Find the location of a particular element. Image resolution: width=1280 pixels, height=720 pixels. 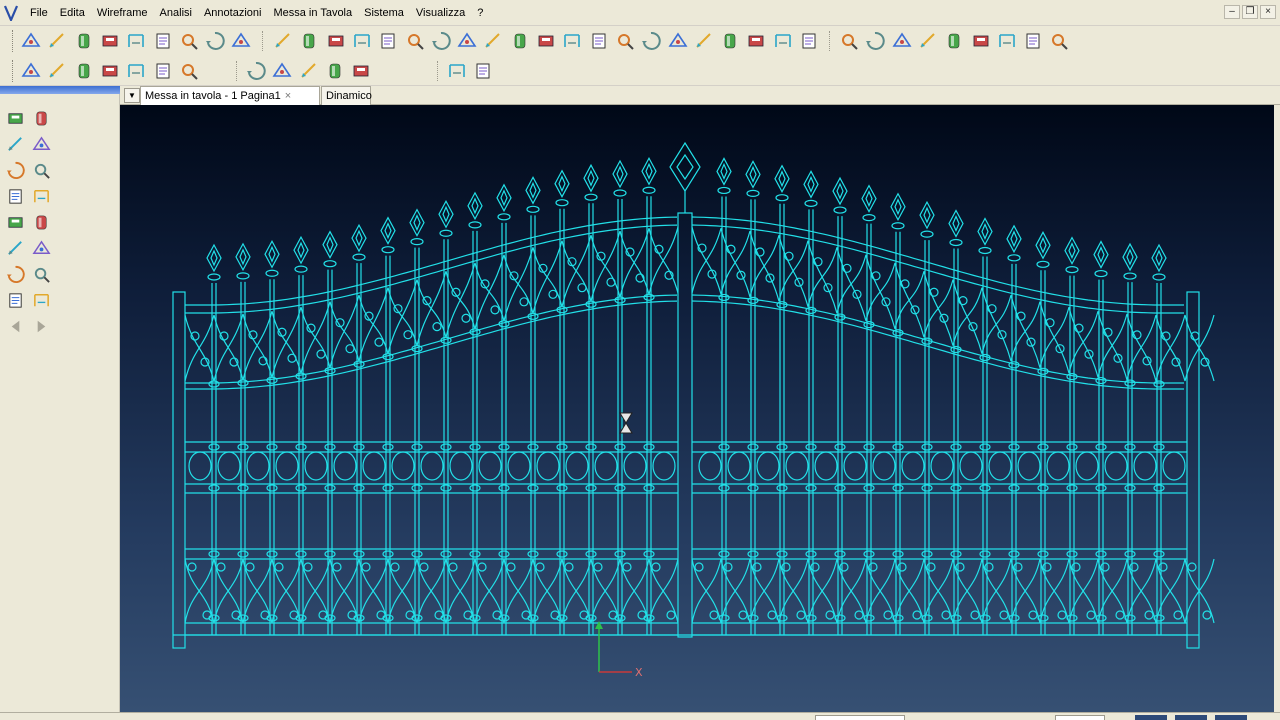

open-icon is located at coordinates (57, 41).